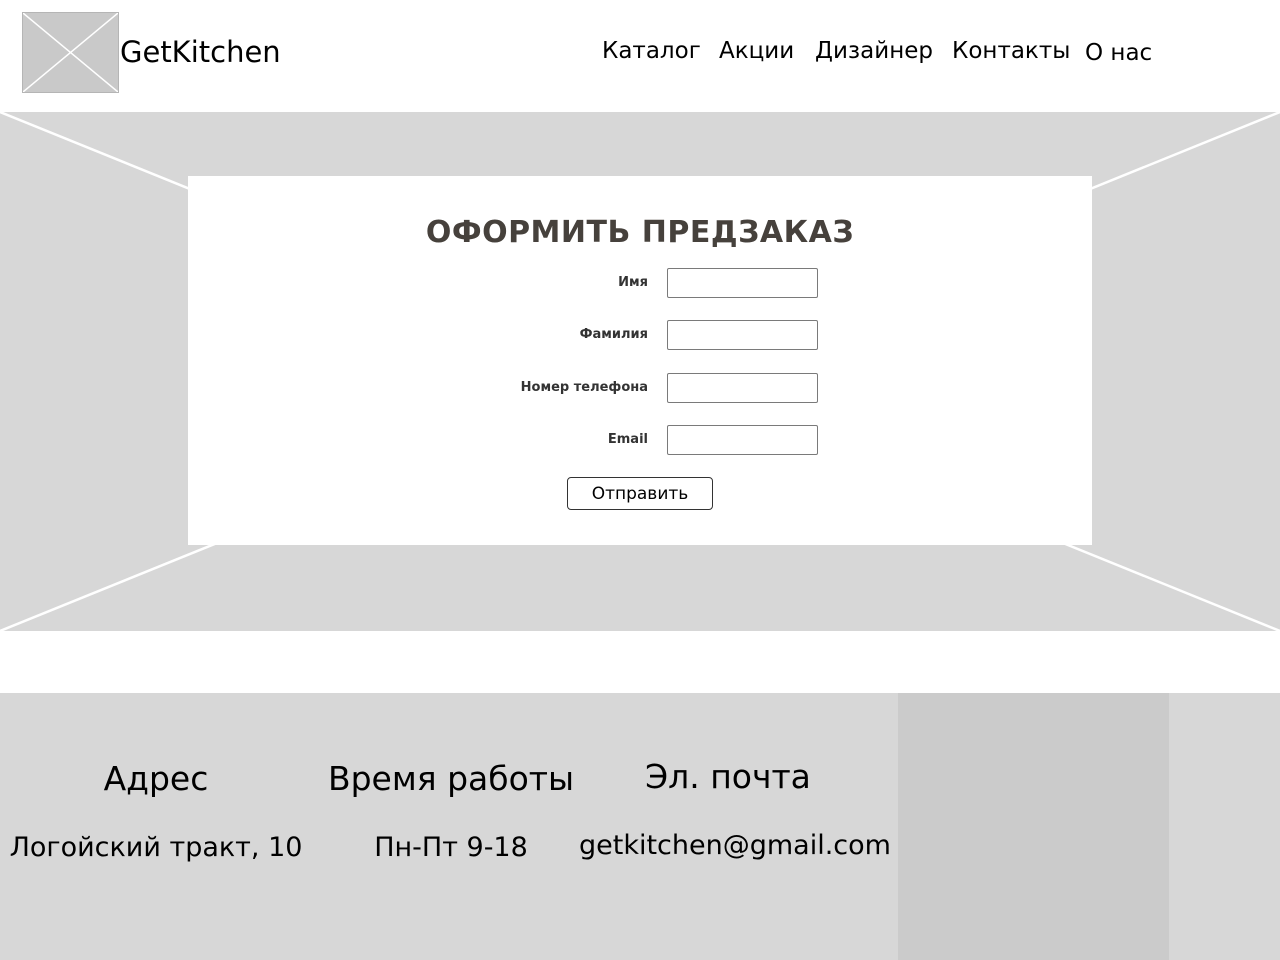 This screenshot has height=960, width=1280. What do you see at coordinates (742, 388) in the screenshot?
I see `phone-input` at bounding box center [742, 388].